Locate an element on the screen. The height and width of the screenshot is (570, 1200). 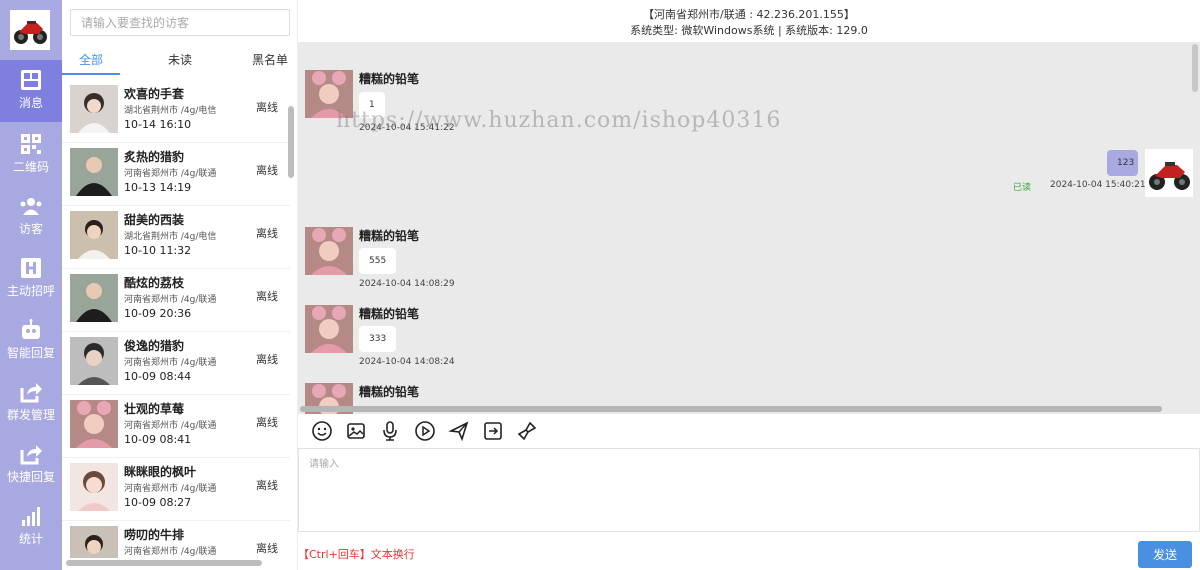
nav-item-messages: 消息 is located at coordinates (31, 91).